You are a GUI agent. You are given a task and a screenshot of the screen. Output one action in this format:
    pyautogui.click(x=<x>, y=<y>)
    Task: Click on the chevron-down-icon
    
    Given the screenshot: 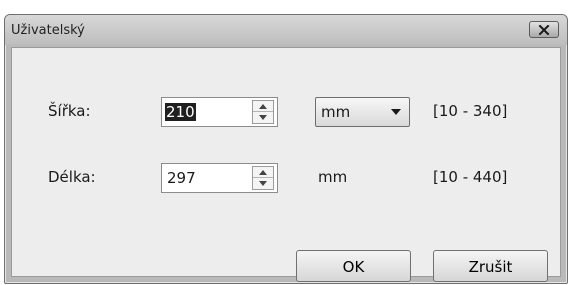 What is the action you would take?
    pyautogui.click(x=396, y=112)
    